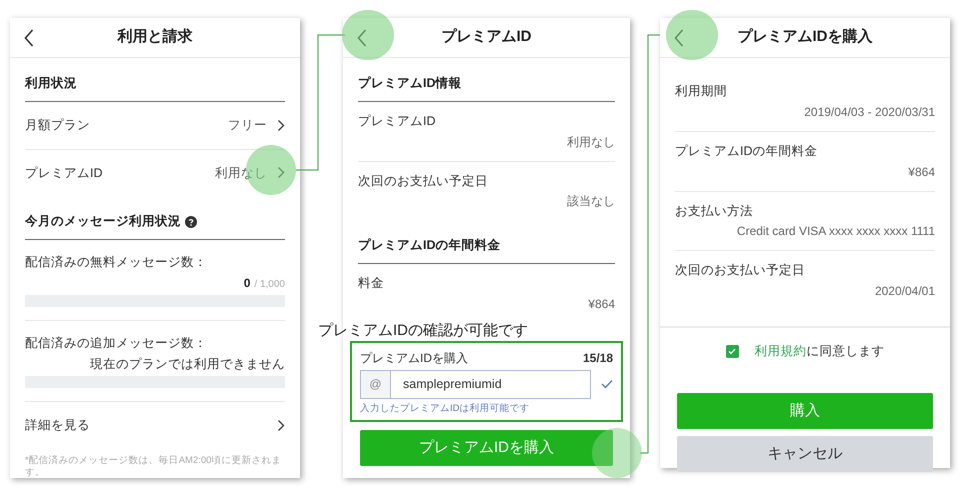  Describe the element at coordinates (116, 343) in the screenshot. I see `row-label: 配信済みの追加メッセージ数：` at that location.